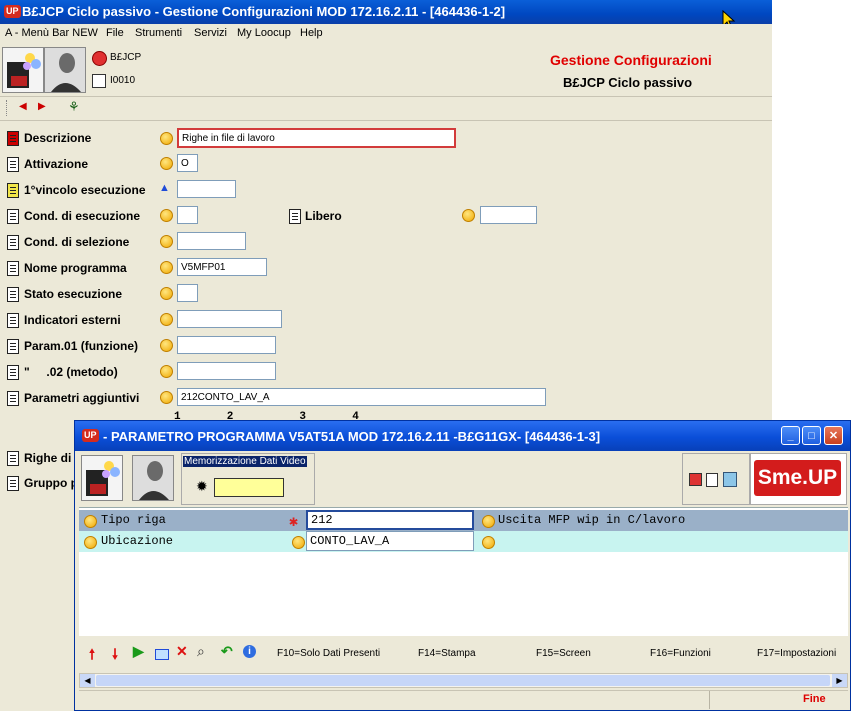  Describe the element at coordinates (164, 188) in the screenshot. I see `vincolo-triangle-icon: ▲` at that location.